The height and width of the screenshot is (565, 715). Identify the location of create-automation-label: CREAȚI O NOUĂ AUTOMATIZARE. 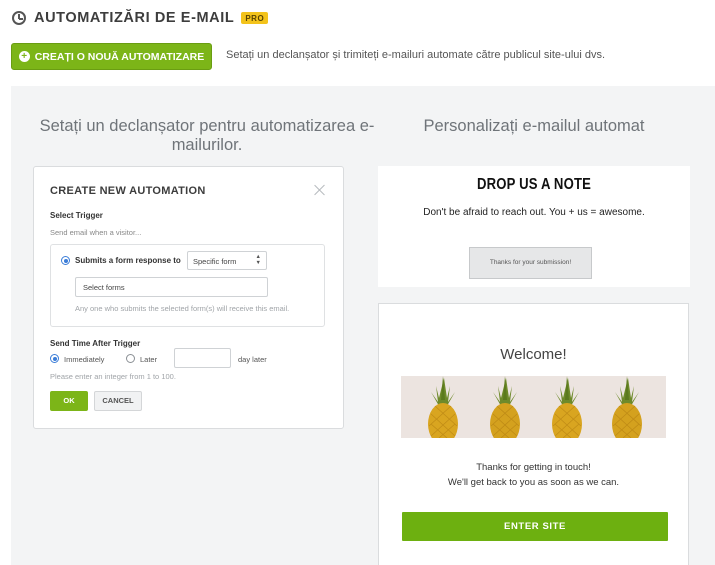
(119, 56).